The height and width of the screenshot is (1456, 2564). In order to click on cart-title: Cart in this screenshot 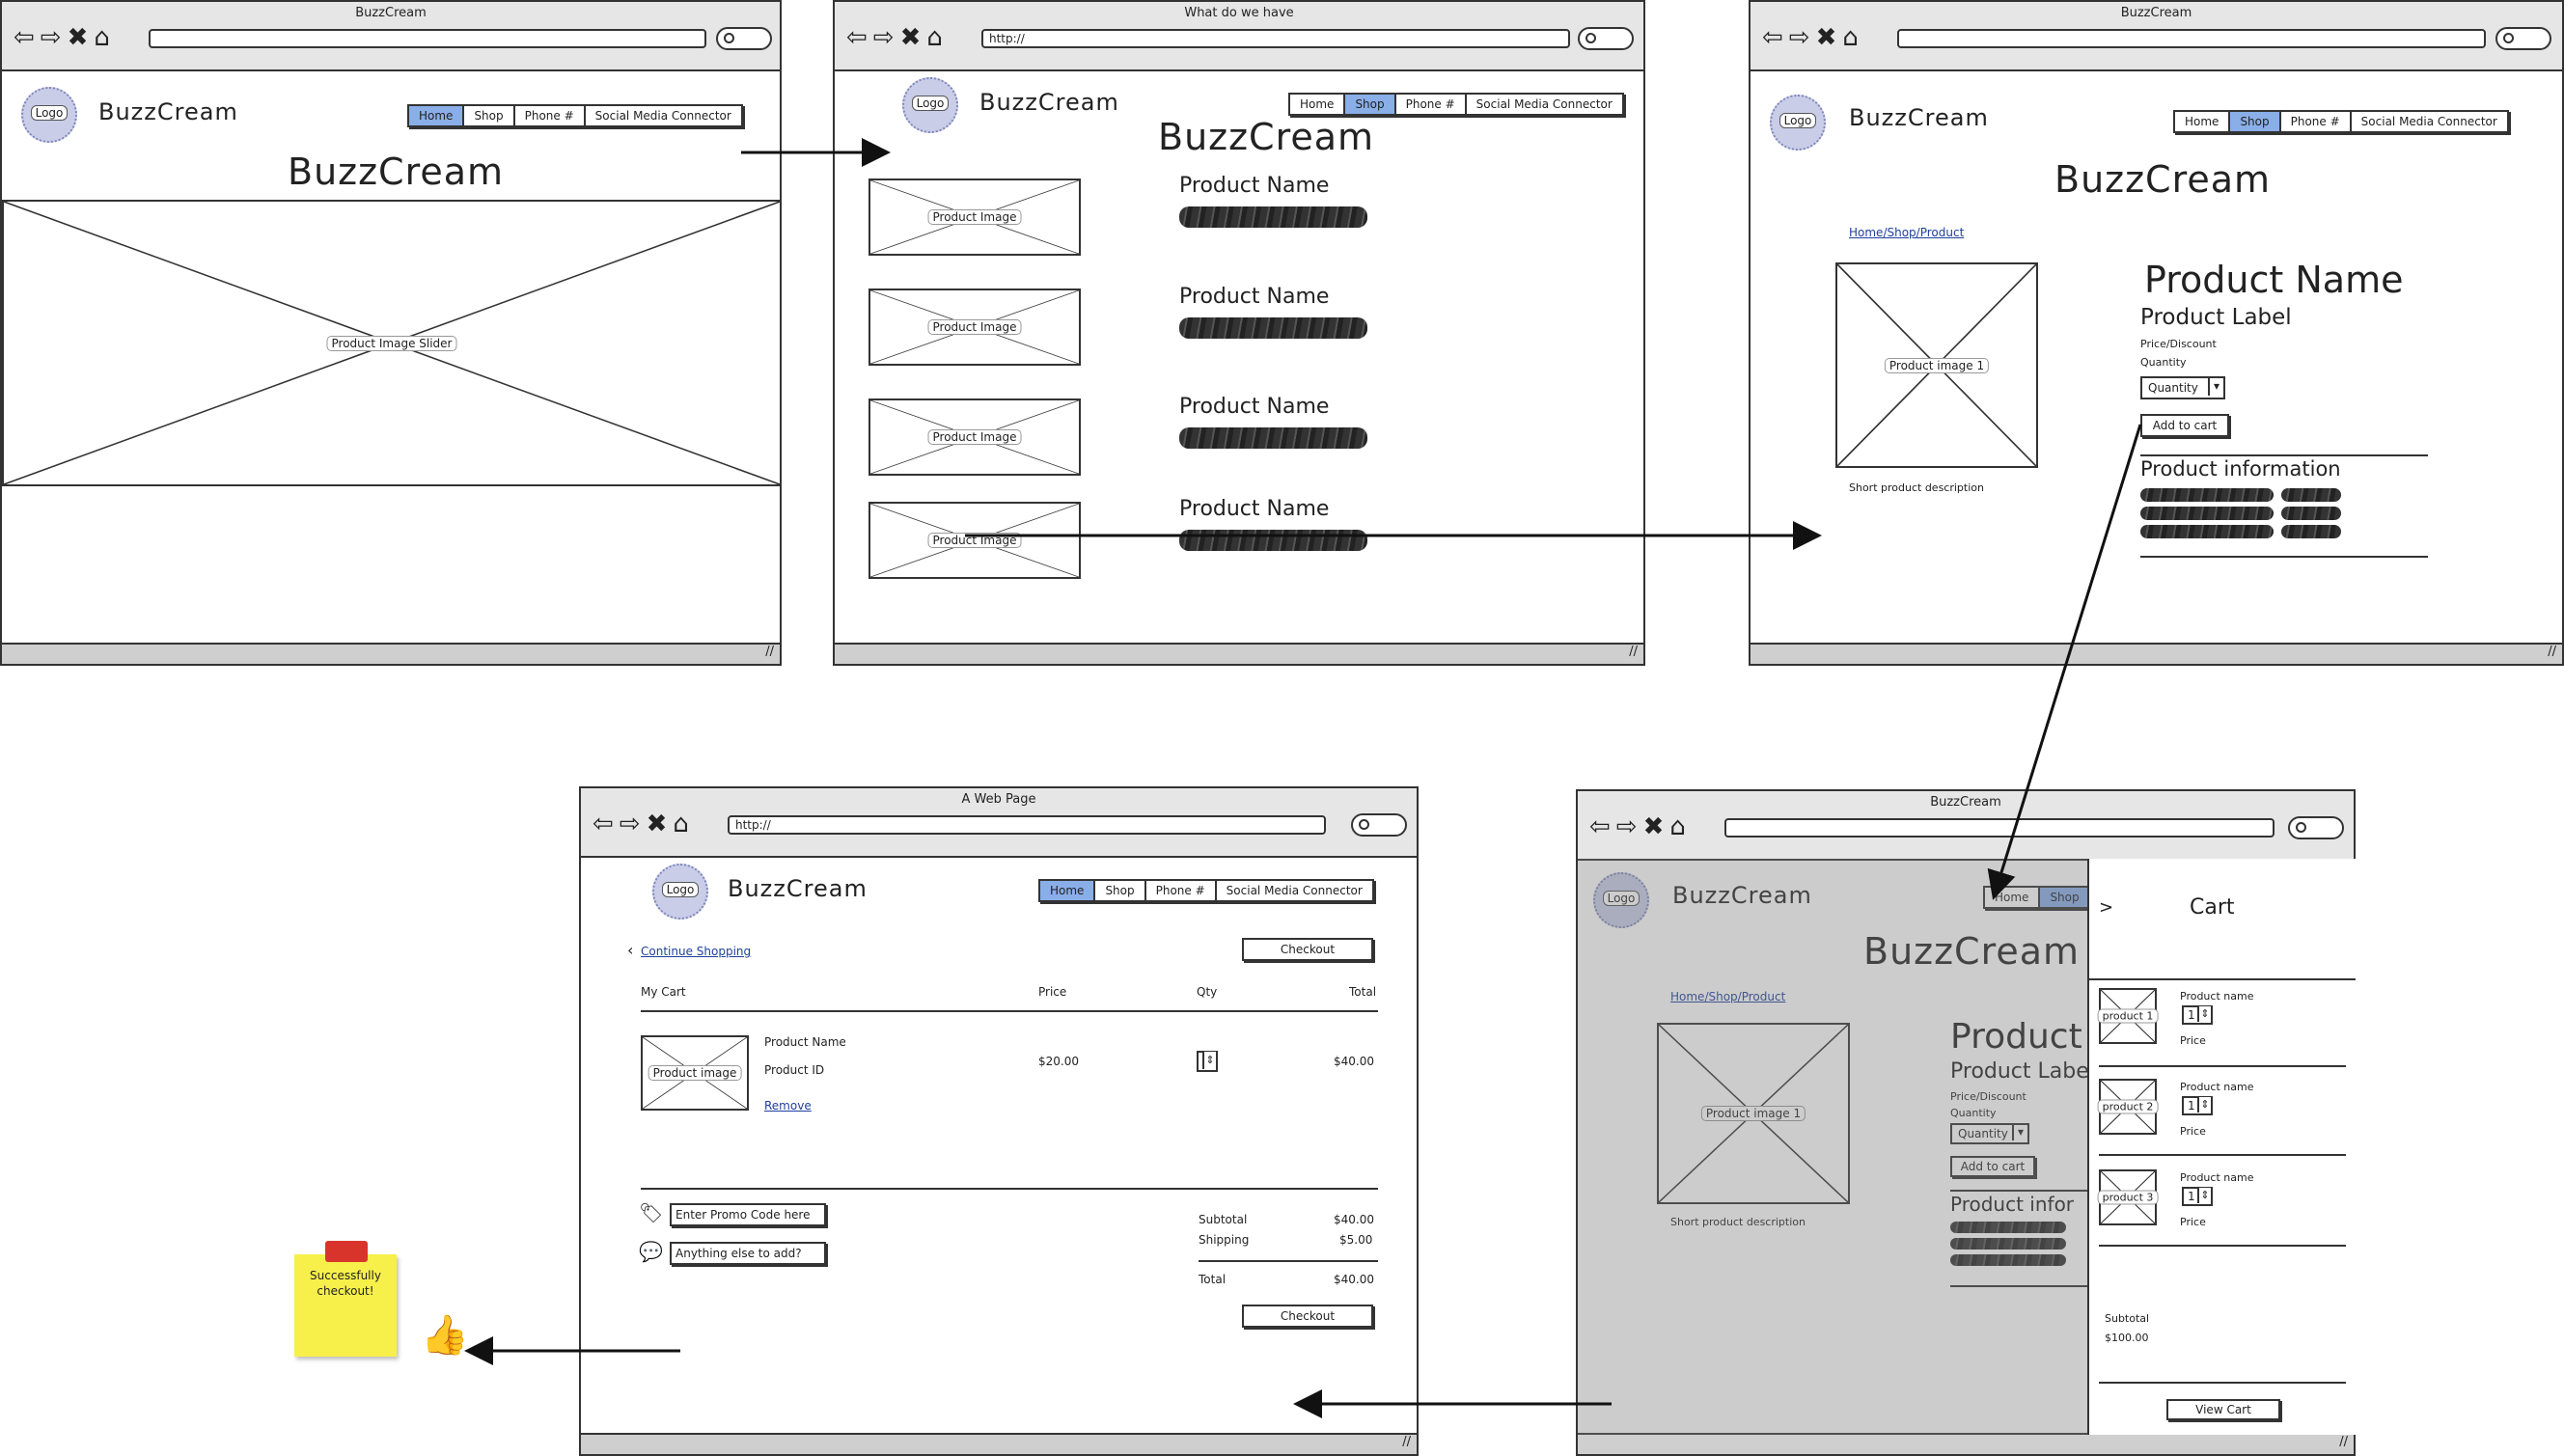, I will do `click(2212, 908)`.